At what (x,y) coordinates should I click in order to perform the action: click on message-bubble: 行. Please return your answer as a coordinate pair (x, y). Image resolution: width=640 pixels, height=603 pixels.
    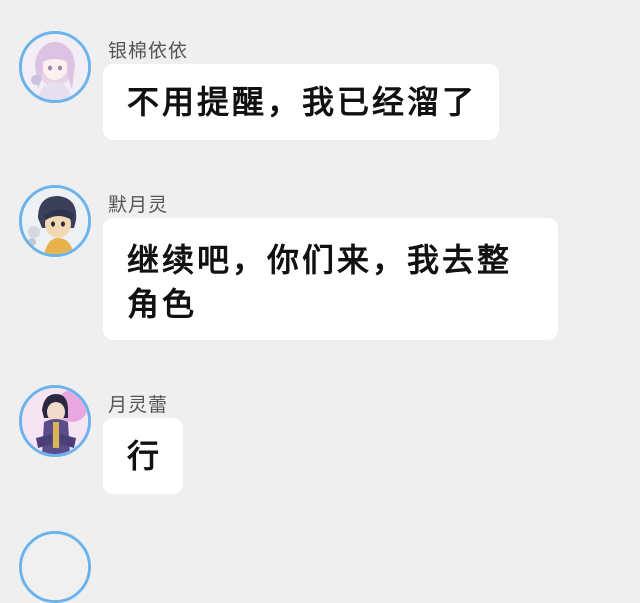
    Looking at the image, I should click on (143, 456).